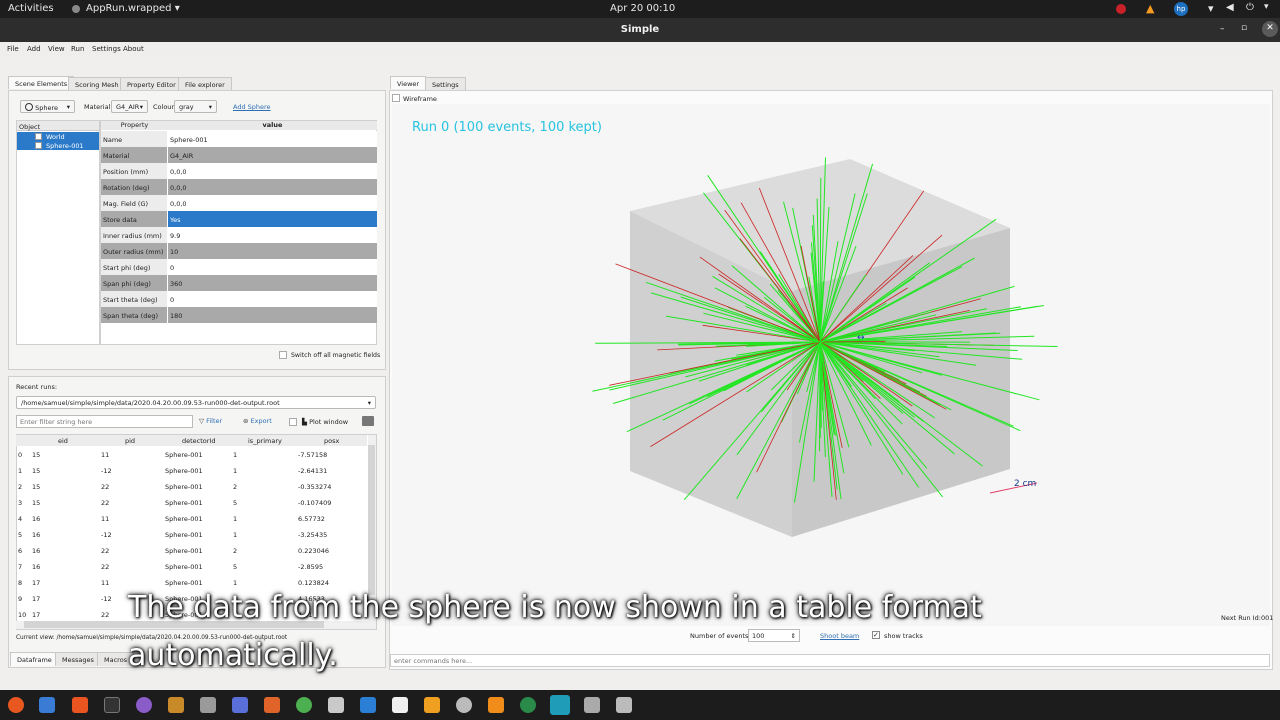 This screenshot has height=720, width=1280. Describe the element at coordinates (80, 705) in the screenshot. I see `software-center-icon` at that location.